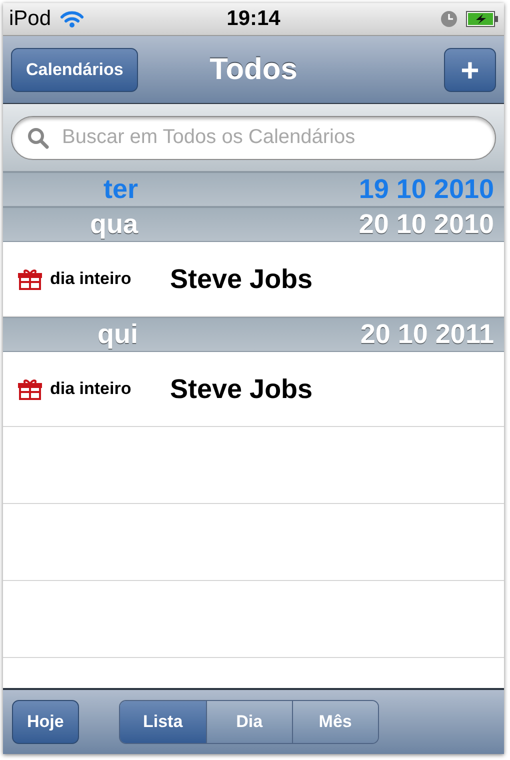 The image size is (510, 760). What do you see at coordinates (45, 722) in the screenshot?
I see `today-button: Hoje` at bounding box center [45, 722].